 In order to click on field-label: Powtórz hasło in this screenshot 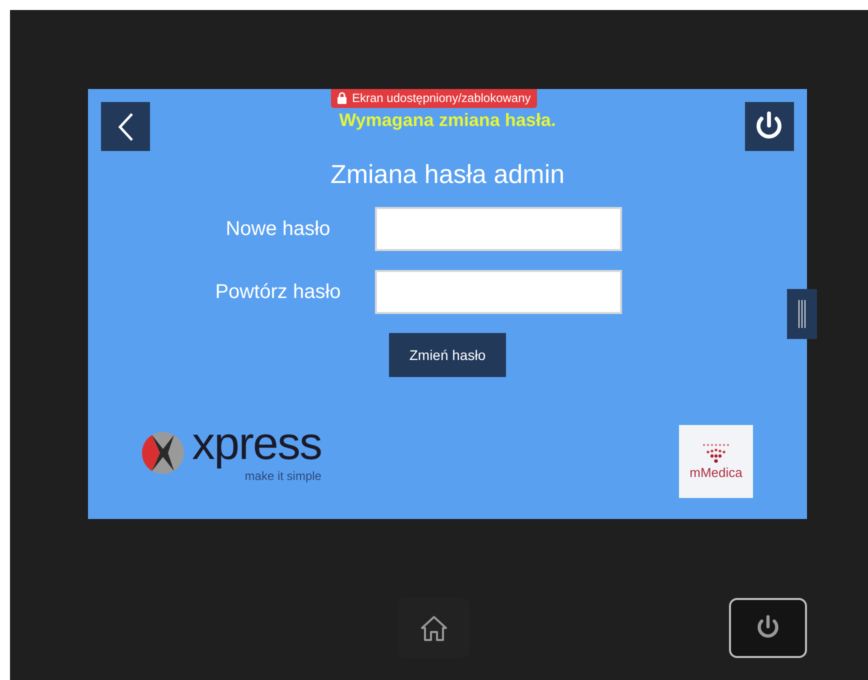, I will do `click(278, 292)`.